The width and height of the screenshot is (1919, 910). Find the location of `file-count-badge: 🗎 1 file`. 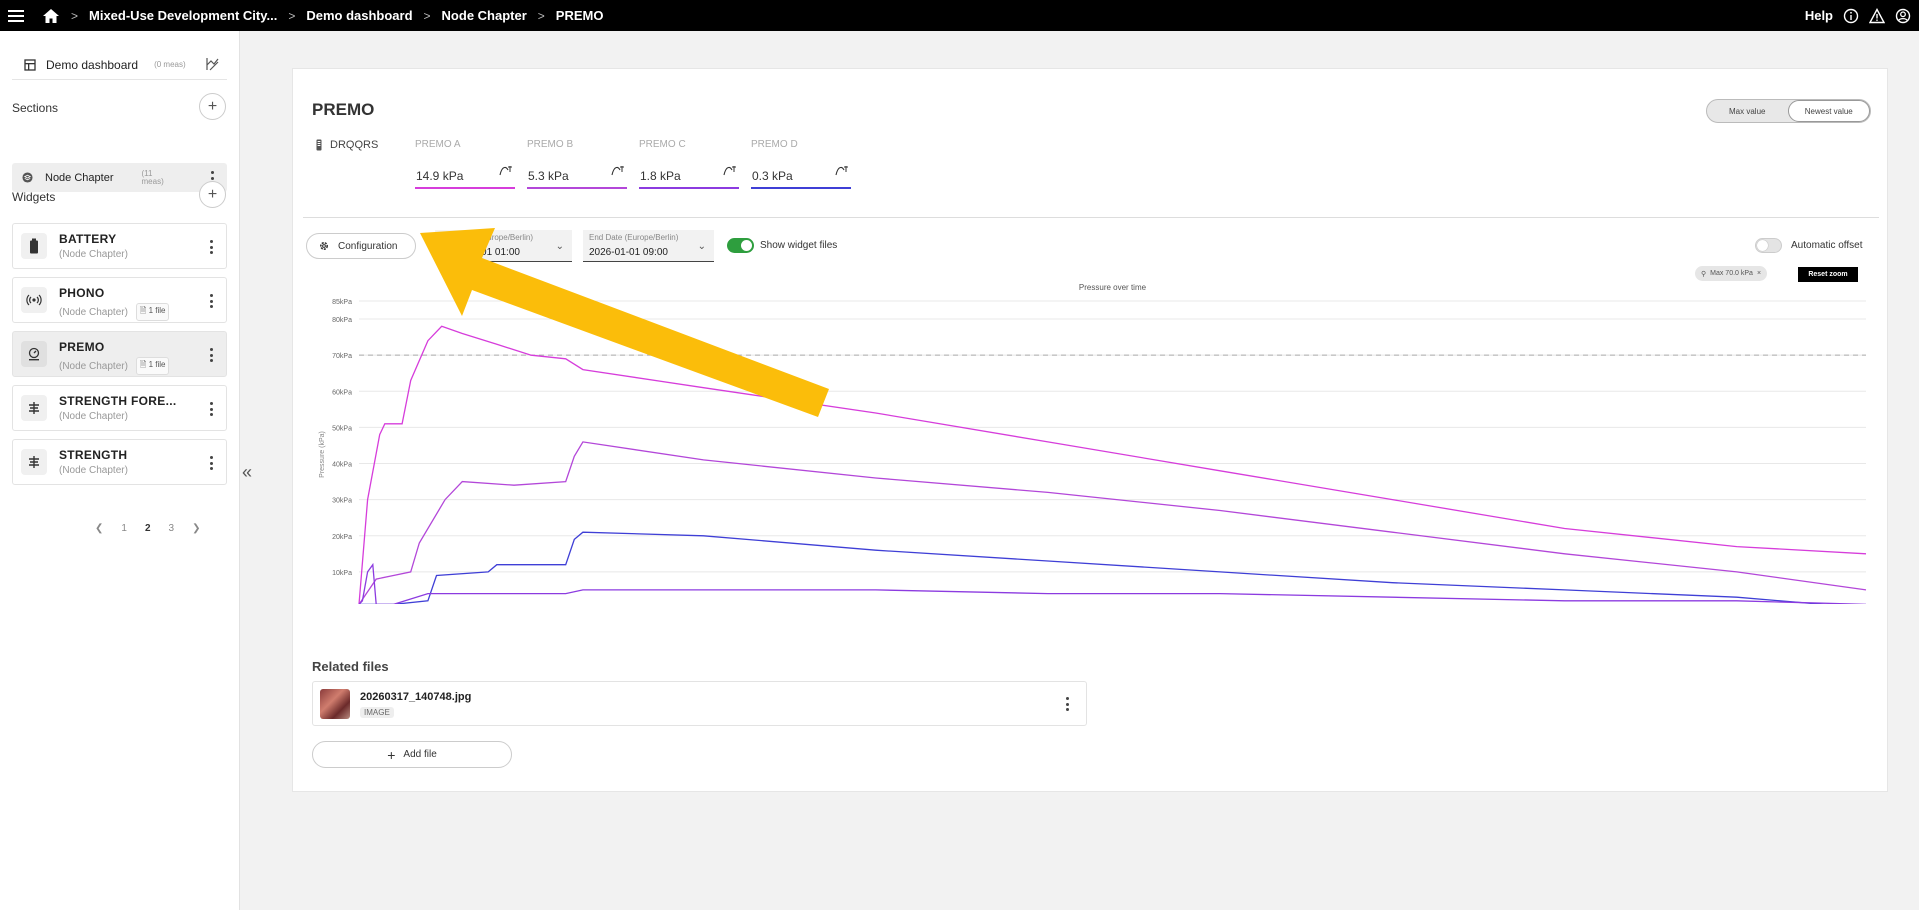

file-count-badge: 🗎 1 file is located at coordinates (152, 312).